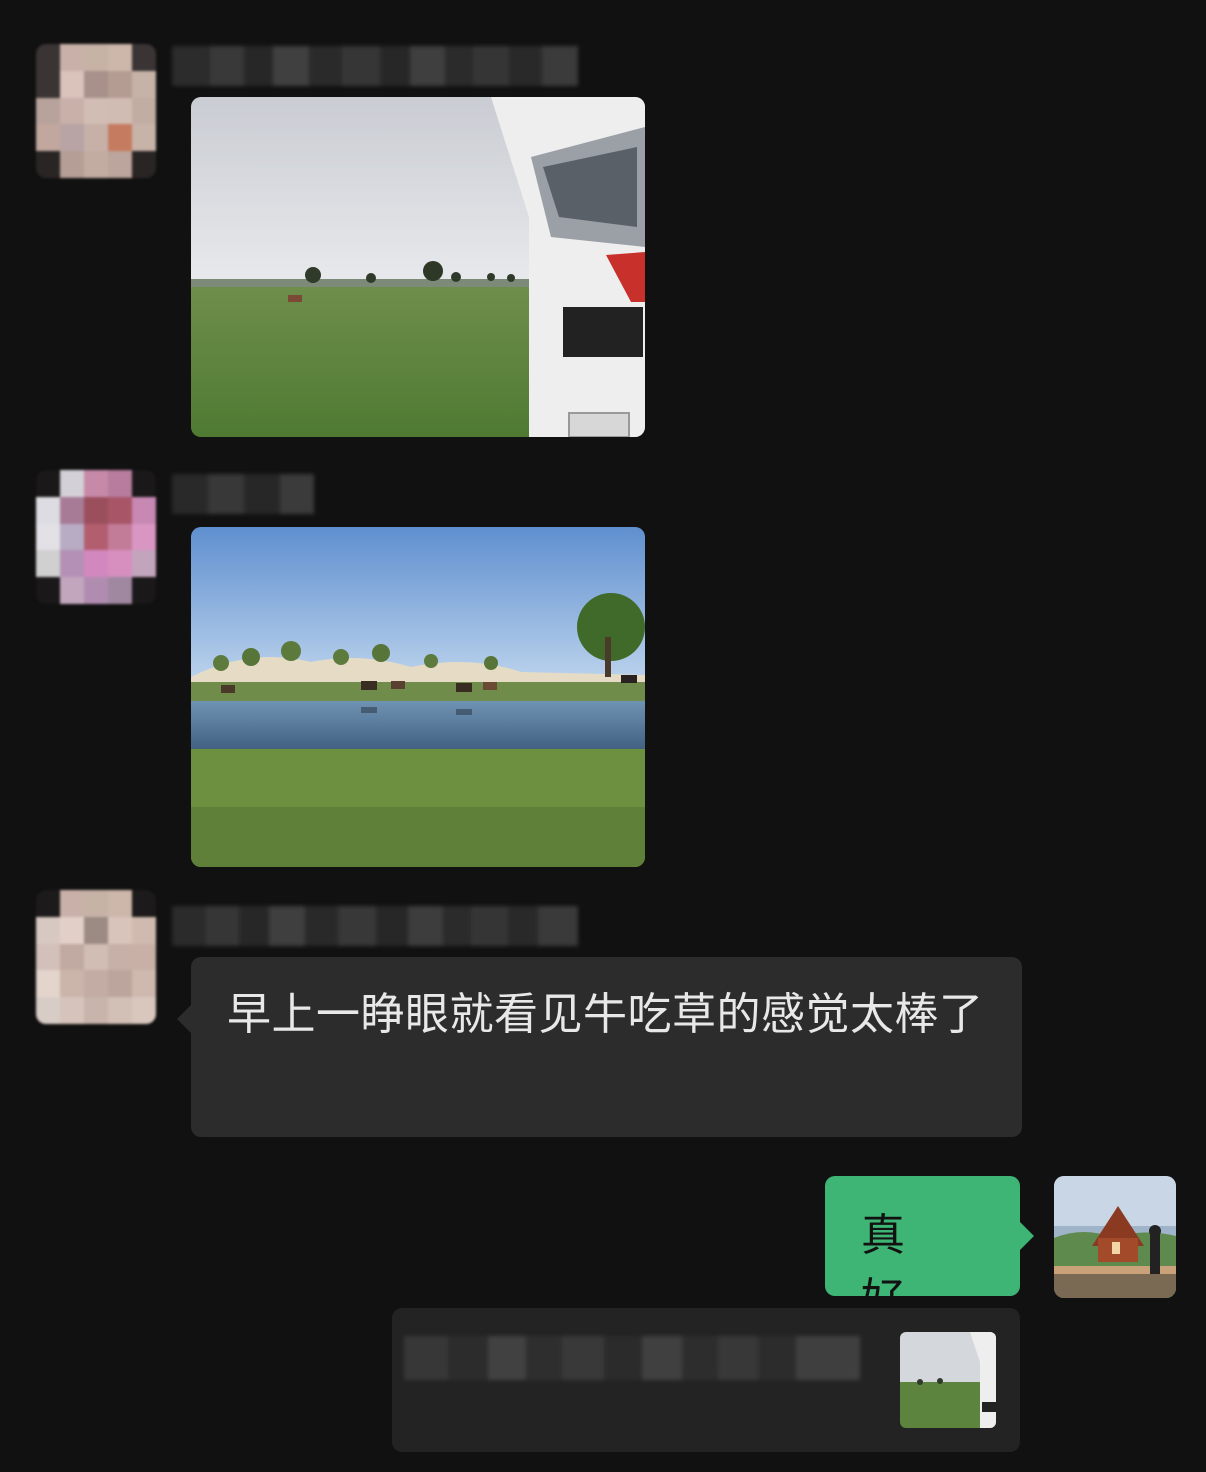 This screenshot has height=1472, width=1206. Describe the element at coordinates (418, 267) in the screenshot. I see `image-message-grassland-rv` at that location.